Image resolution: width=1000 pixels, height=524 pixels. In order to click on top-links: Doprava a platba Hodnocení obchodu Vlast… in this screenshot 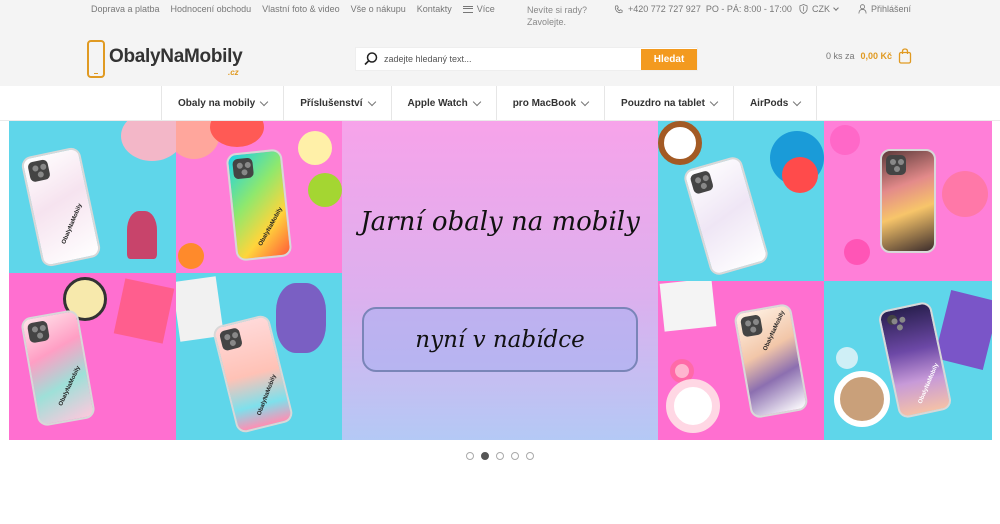, I will do `click(293, 9)`.